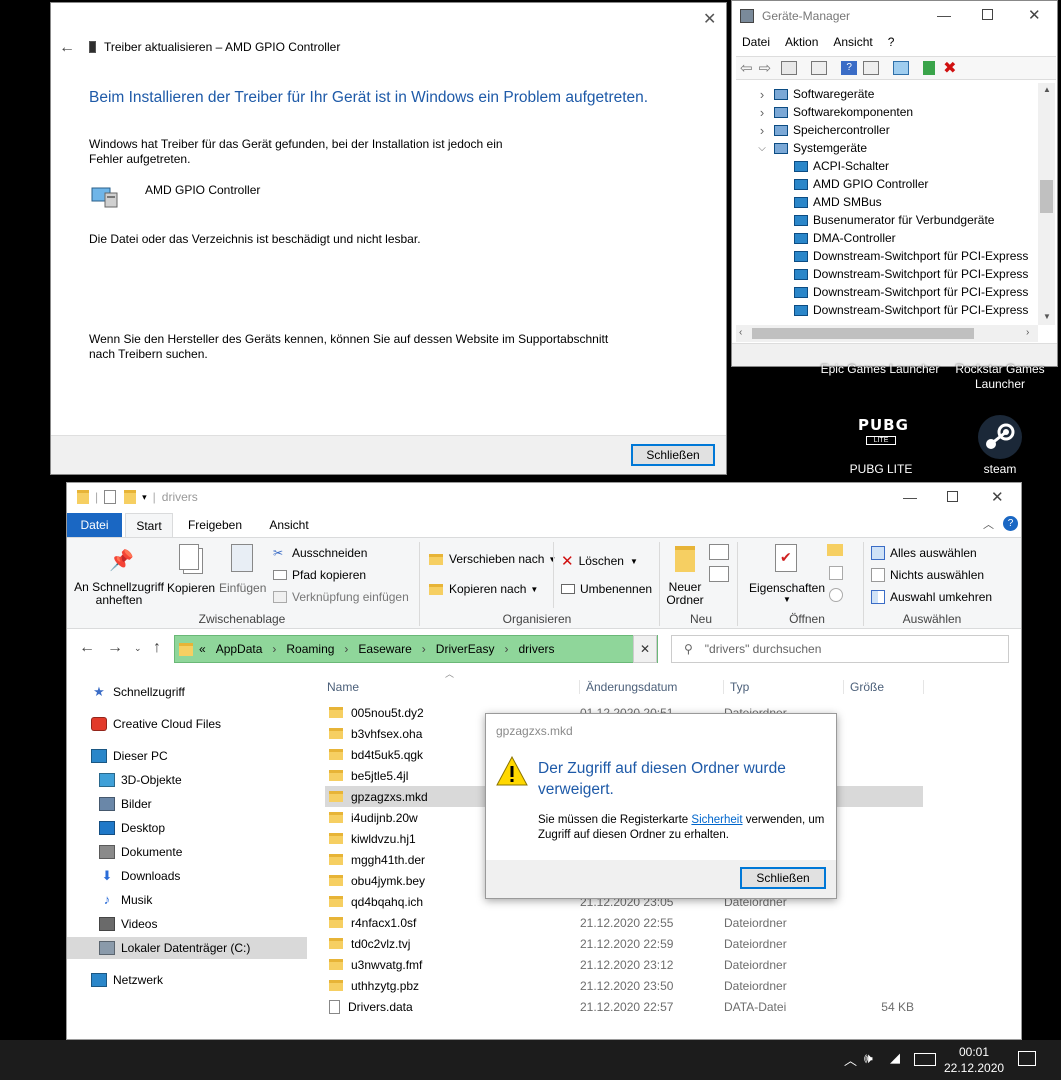 The height and width of the screenshot is (1080, 1061). What do you see at coordinates (187, 804) in the screenshot?
I see `nav-item: Bilder` at bounding box center [187, 804].